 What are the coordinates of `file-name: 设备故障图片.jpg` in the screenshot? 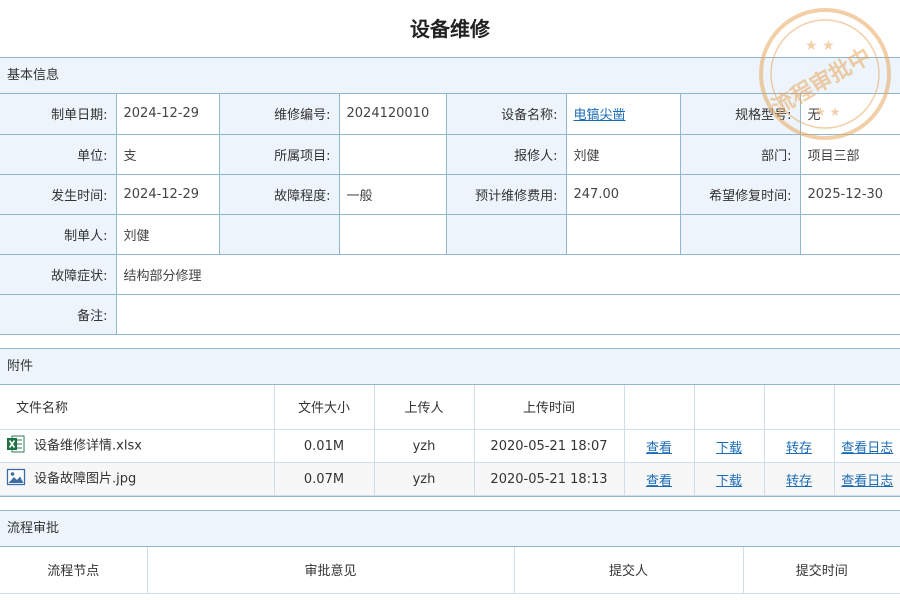 It's located at (85, 479).